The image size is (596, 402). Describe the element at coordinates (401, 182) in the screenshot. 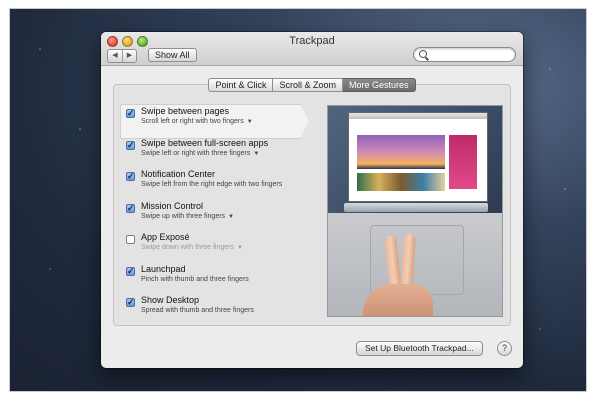

I see `preview-photo-strip` at that location.